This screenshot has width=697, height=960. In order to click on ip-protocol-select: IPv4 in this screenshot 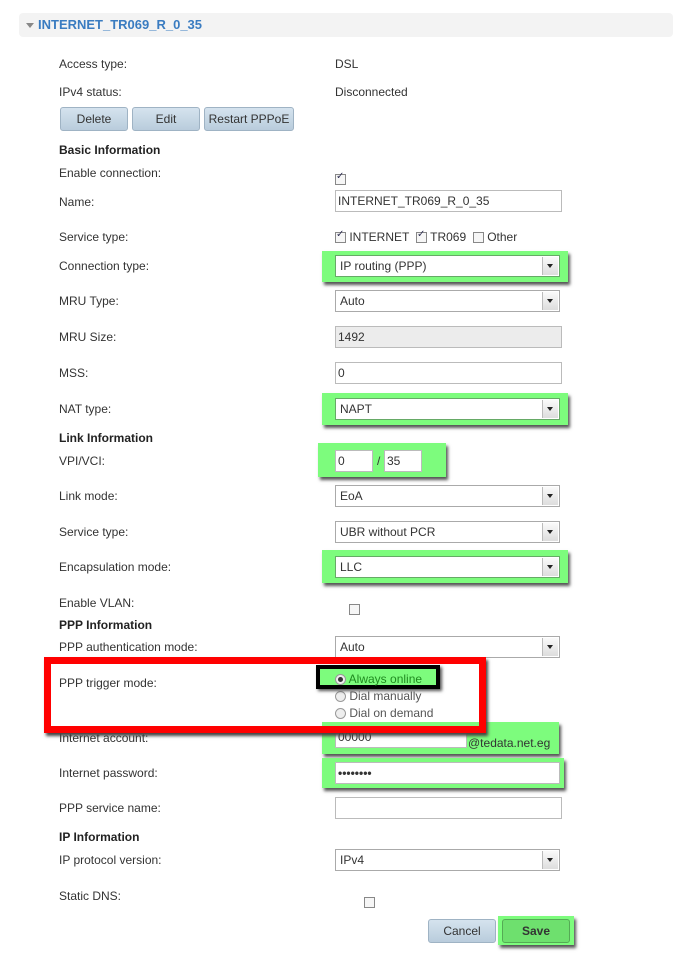, I will do `click(447, 860)`.